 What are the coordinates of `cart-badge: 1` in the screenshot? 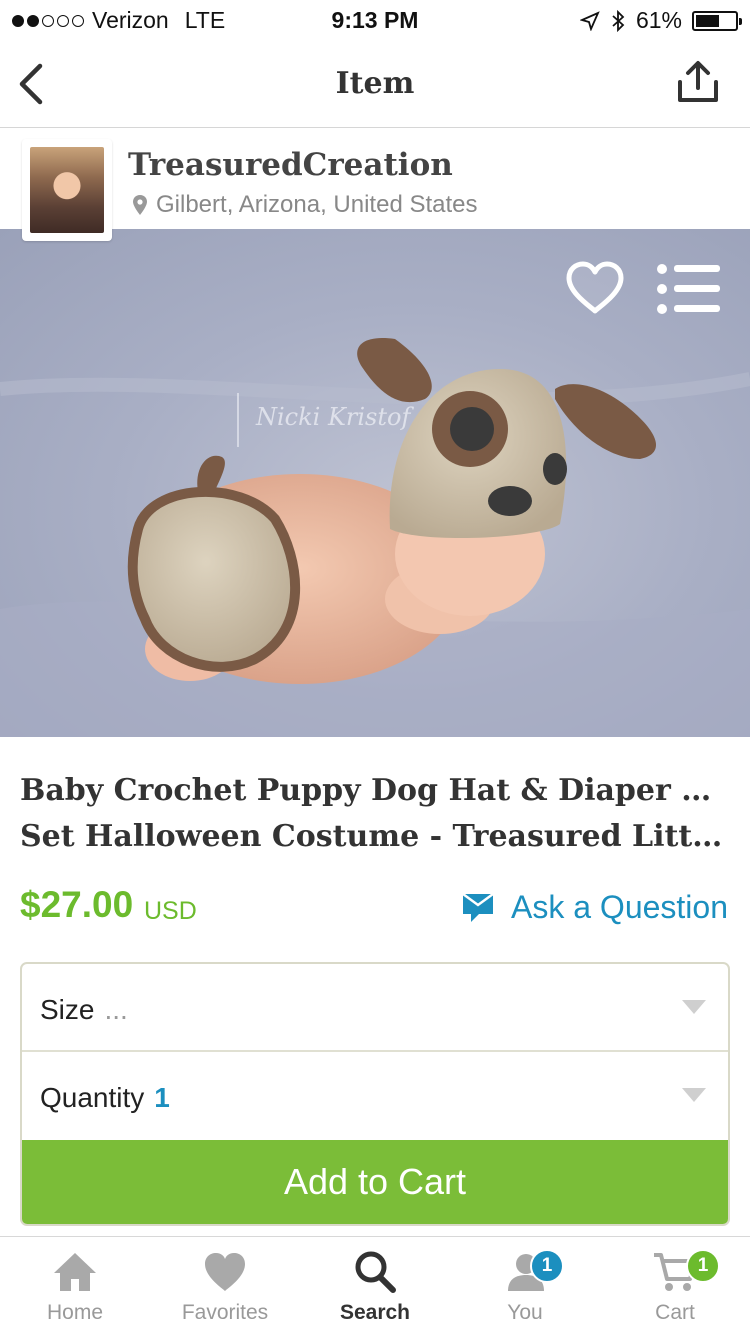 It's located at (703, 1266).